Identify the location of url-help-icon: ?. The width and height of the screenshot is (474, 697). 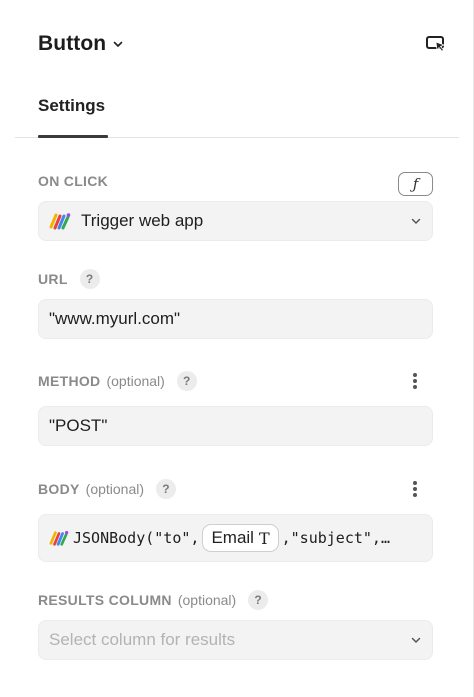
(89, 279).